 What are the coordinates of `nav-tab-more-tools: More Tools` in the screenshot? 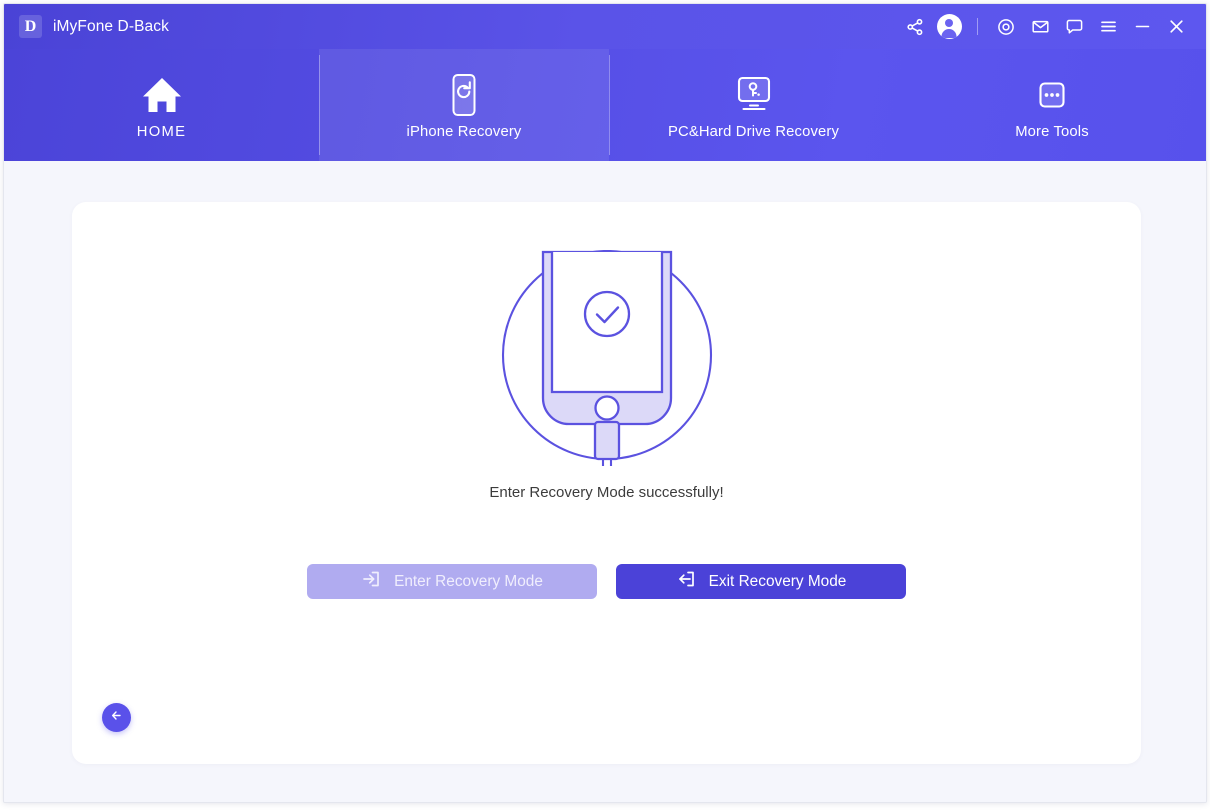 It's located at (1052, 105).